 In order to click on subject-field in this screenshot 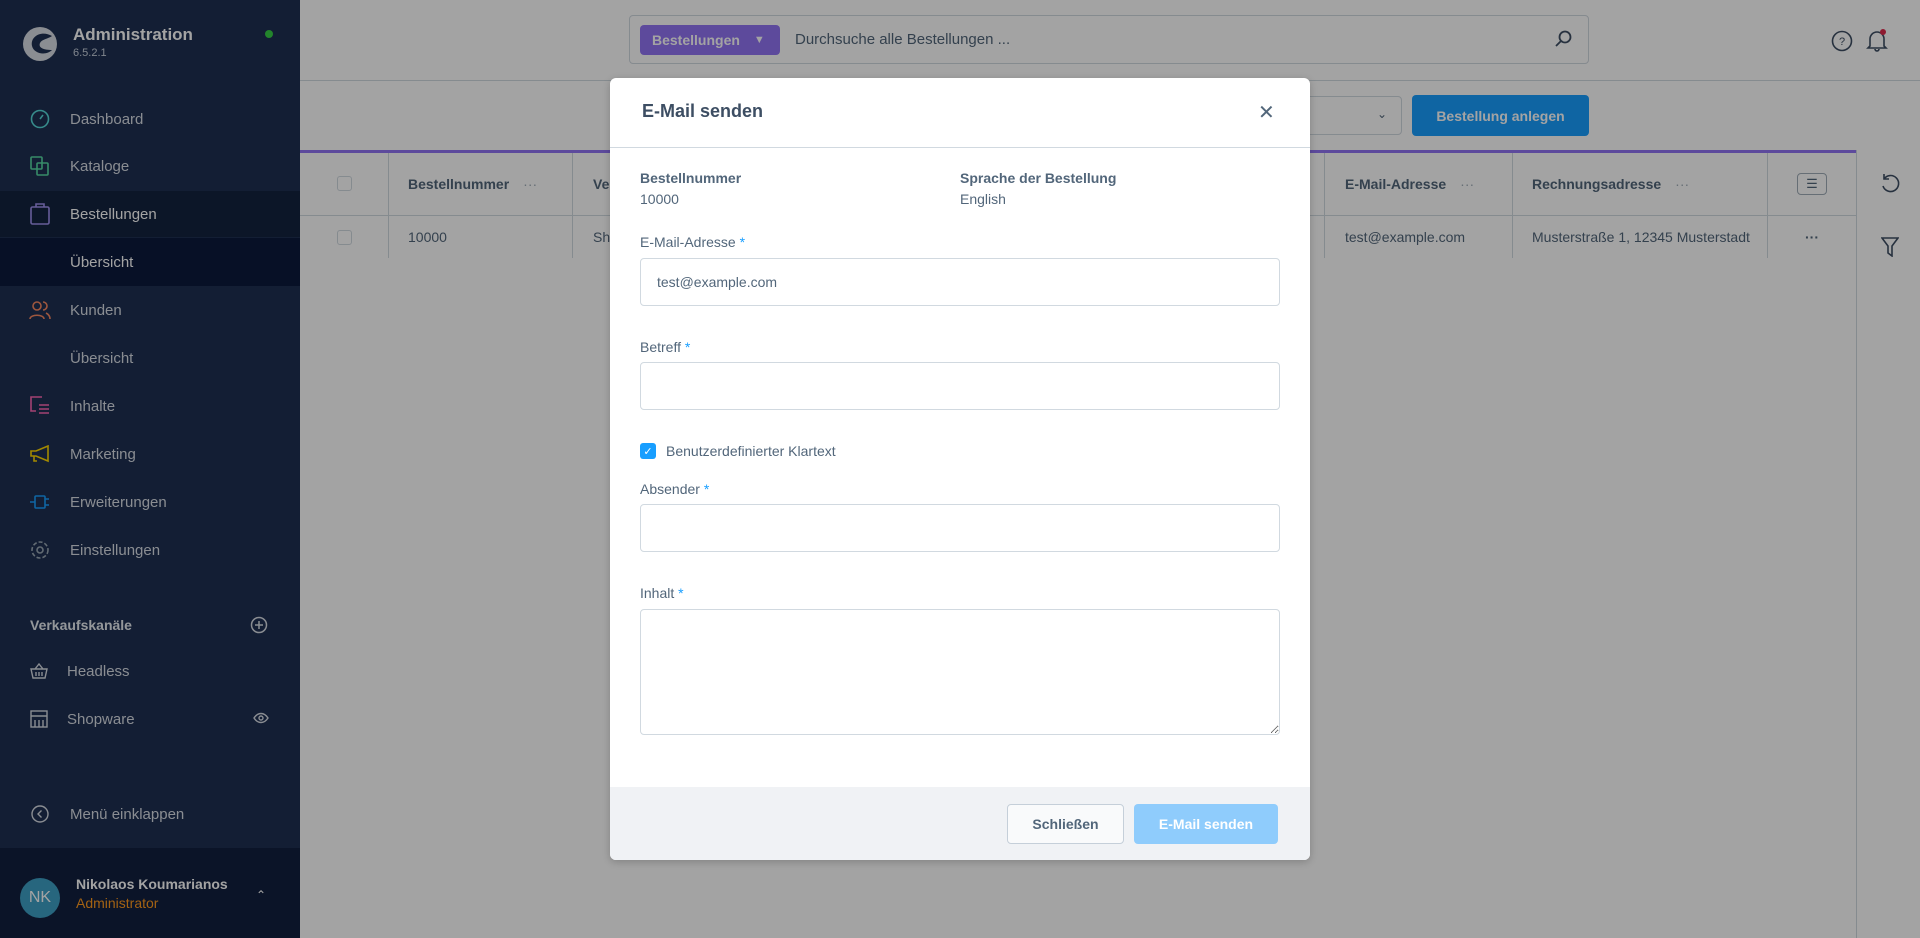, I will do `click(960, 386)`.